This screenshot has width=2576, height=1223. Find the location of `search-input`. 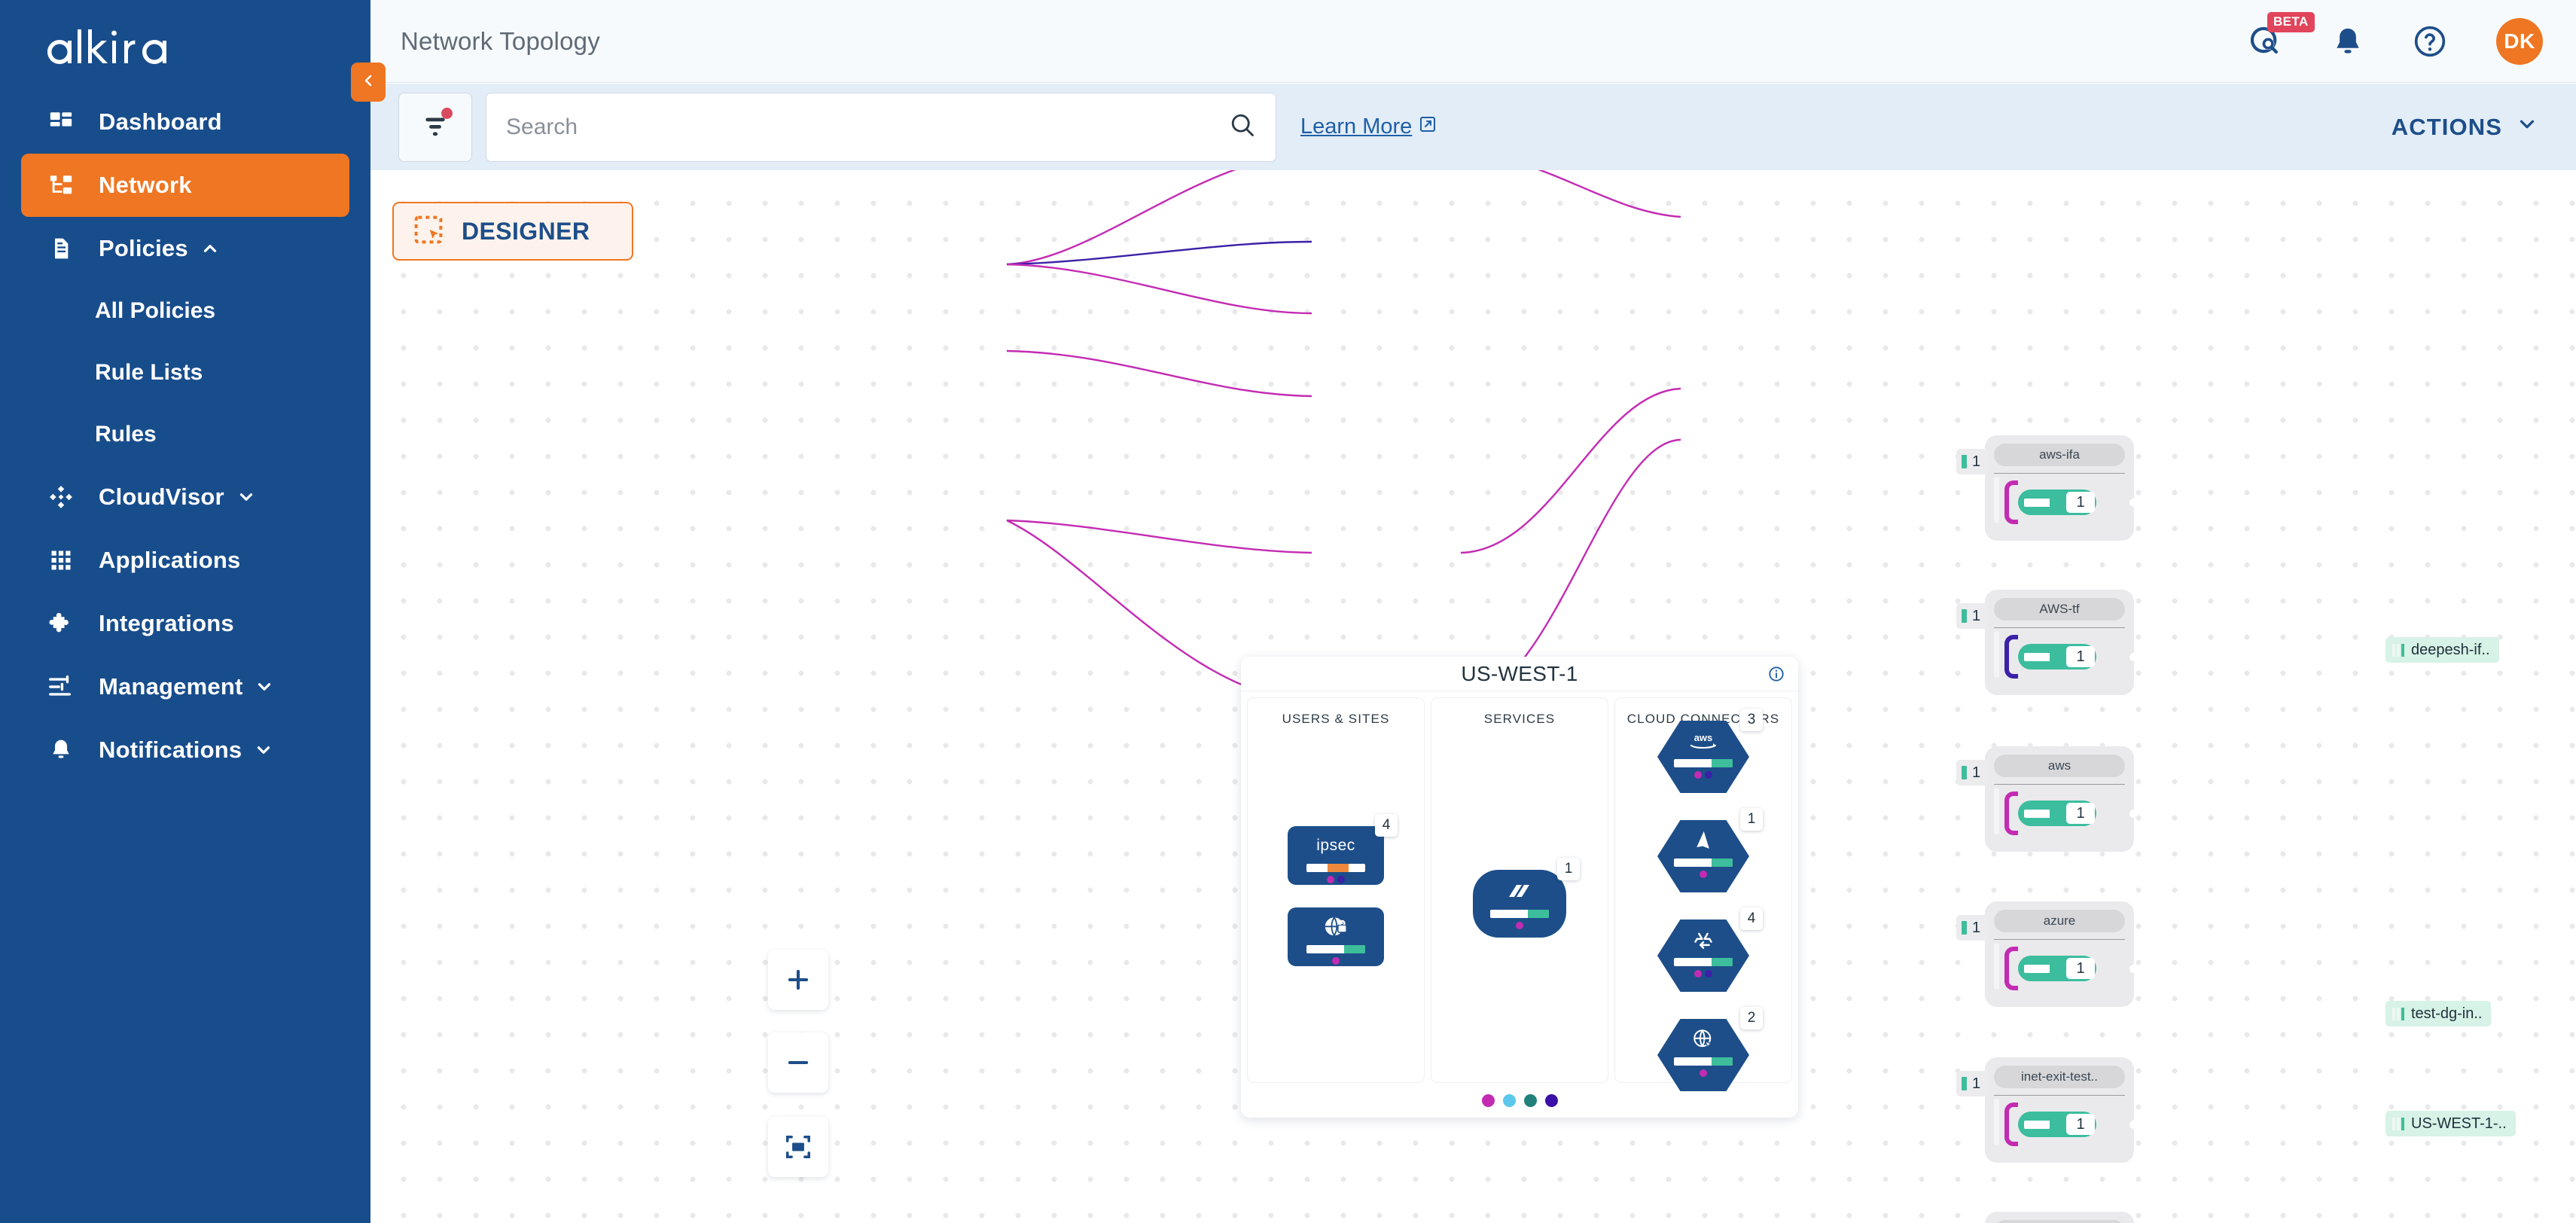

search-input is located at coordinates (867, 127).